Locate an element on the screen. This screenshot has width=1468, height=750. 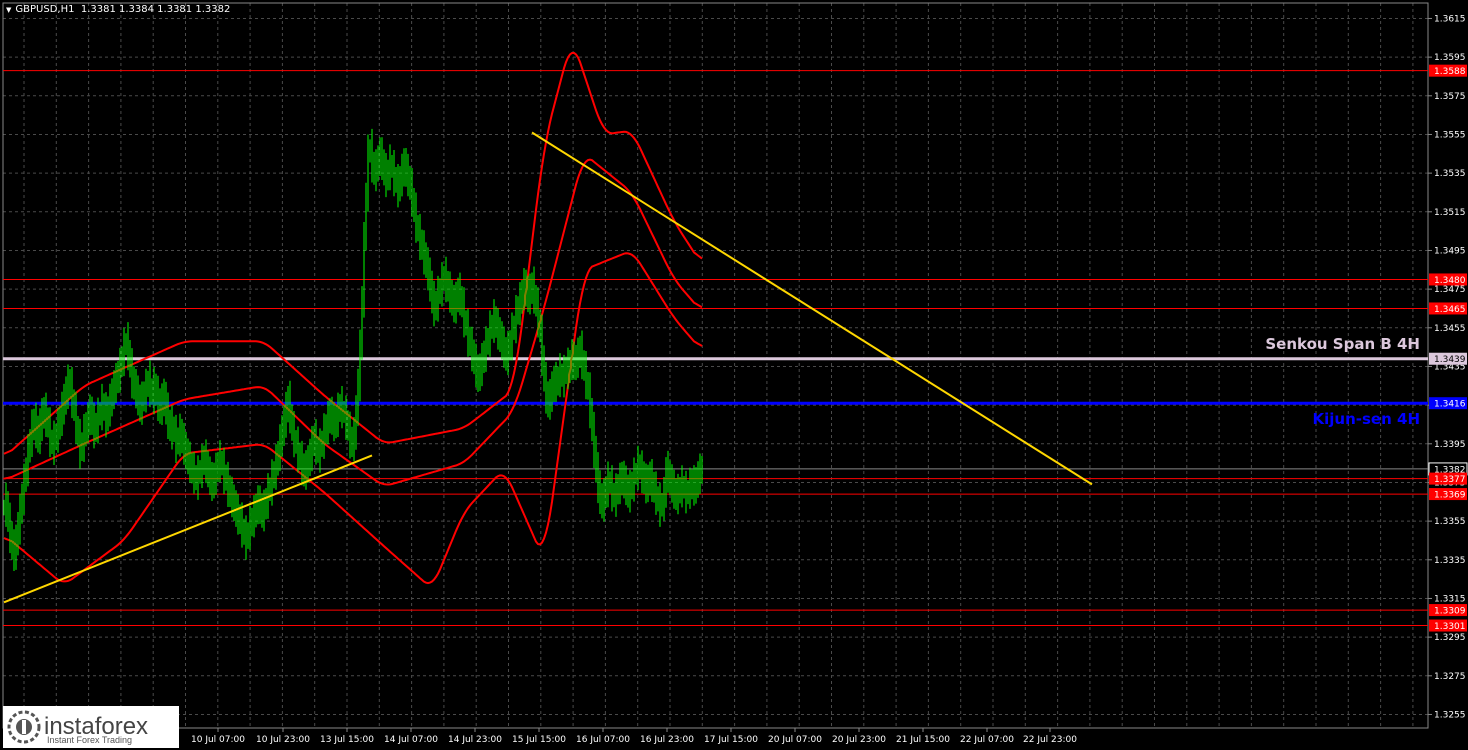
y-tick-label: 1.3555 is located at coordinates (1450, 135).